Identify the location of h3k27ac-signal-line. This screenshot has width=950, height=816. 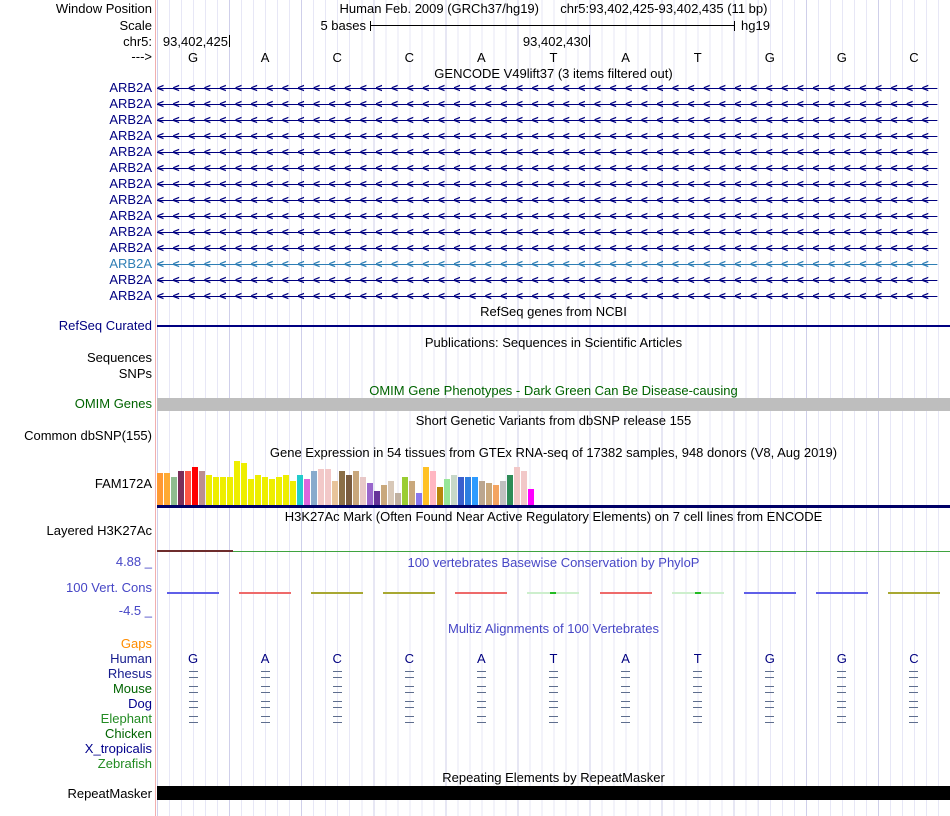
(553, 551).